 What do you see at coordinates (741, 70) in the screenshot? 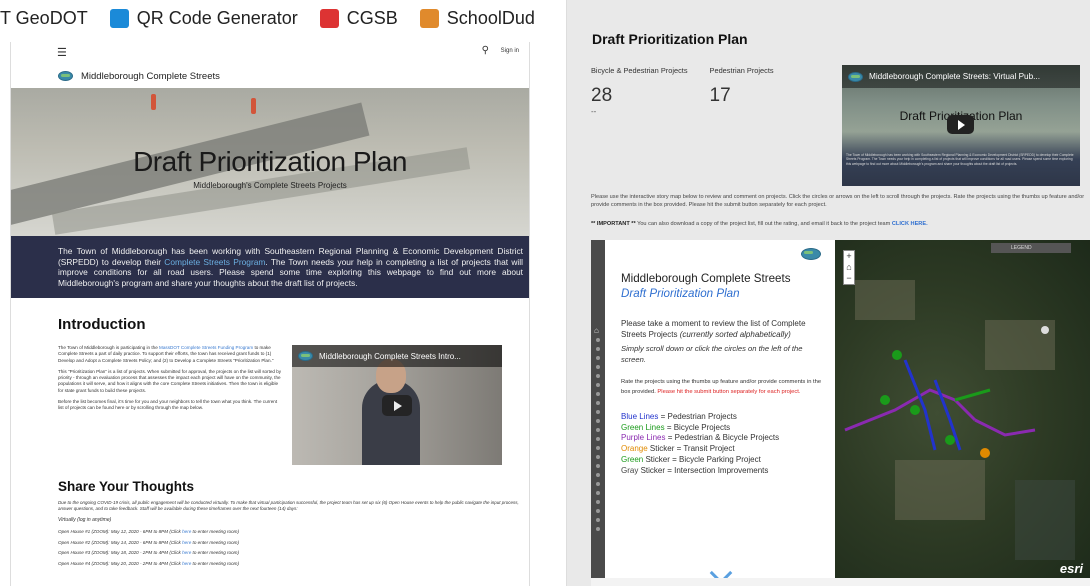
I see `stat-label: Pedestrian Projects` at bounding box center [741, 70].